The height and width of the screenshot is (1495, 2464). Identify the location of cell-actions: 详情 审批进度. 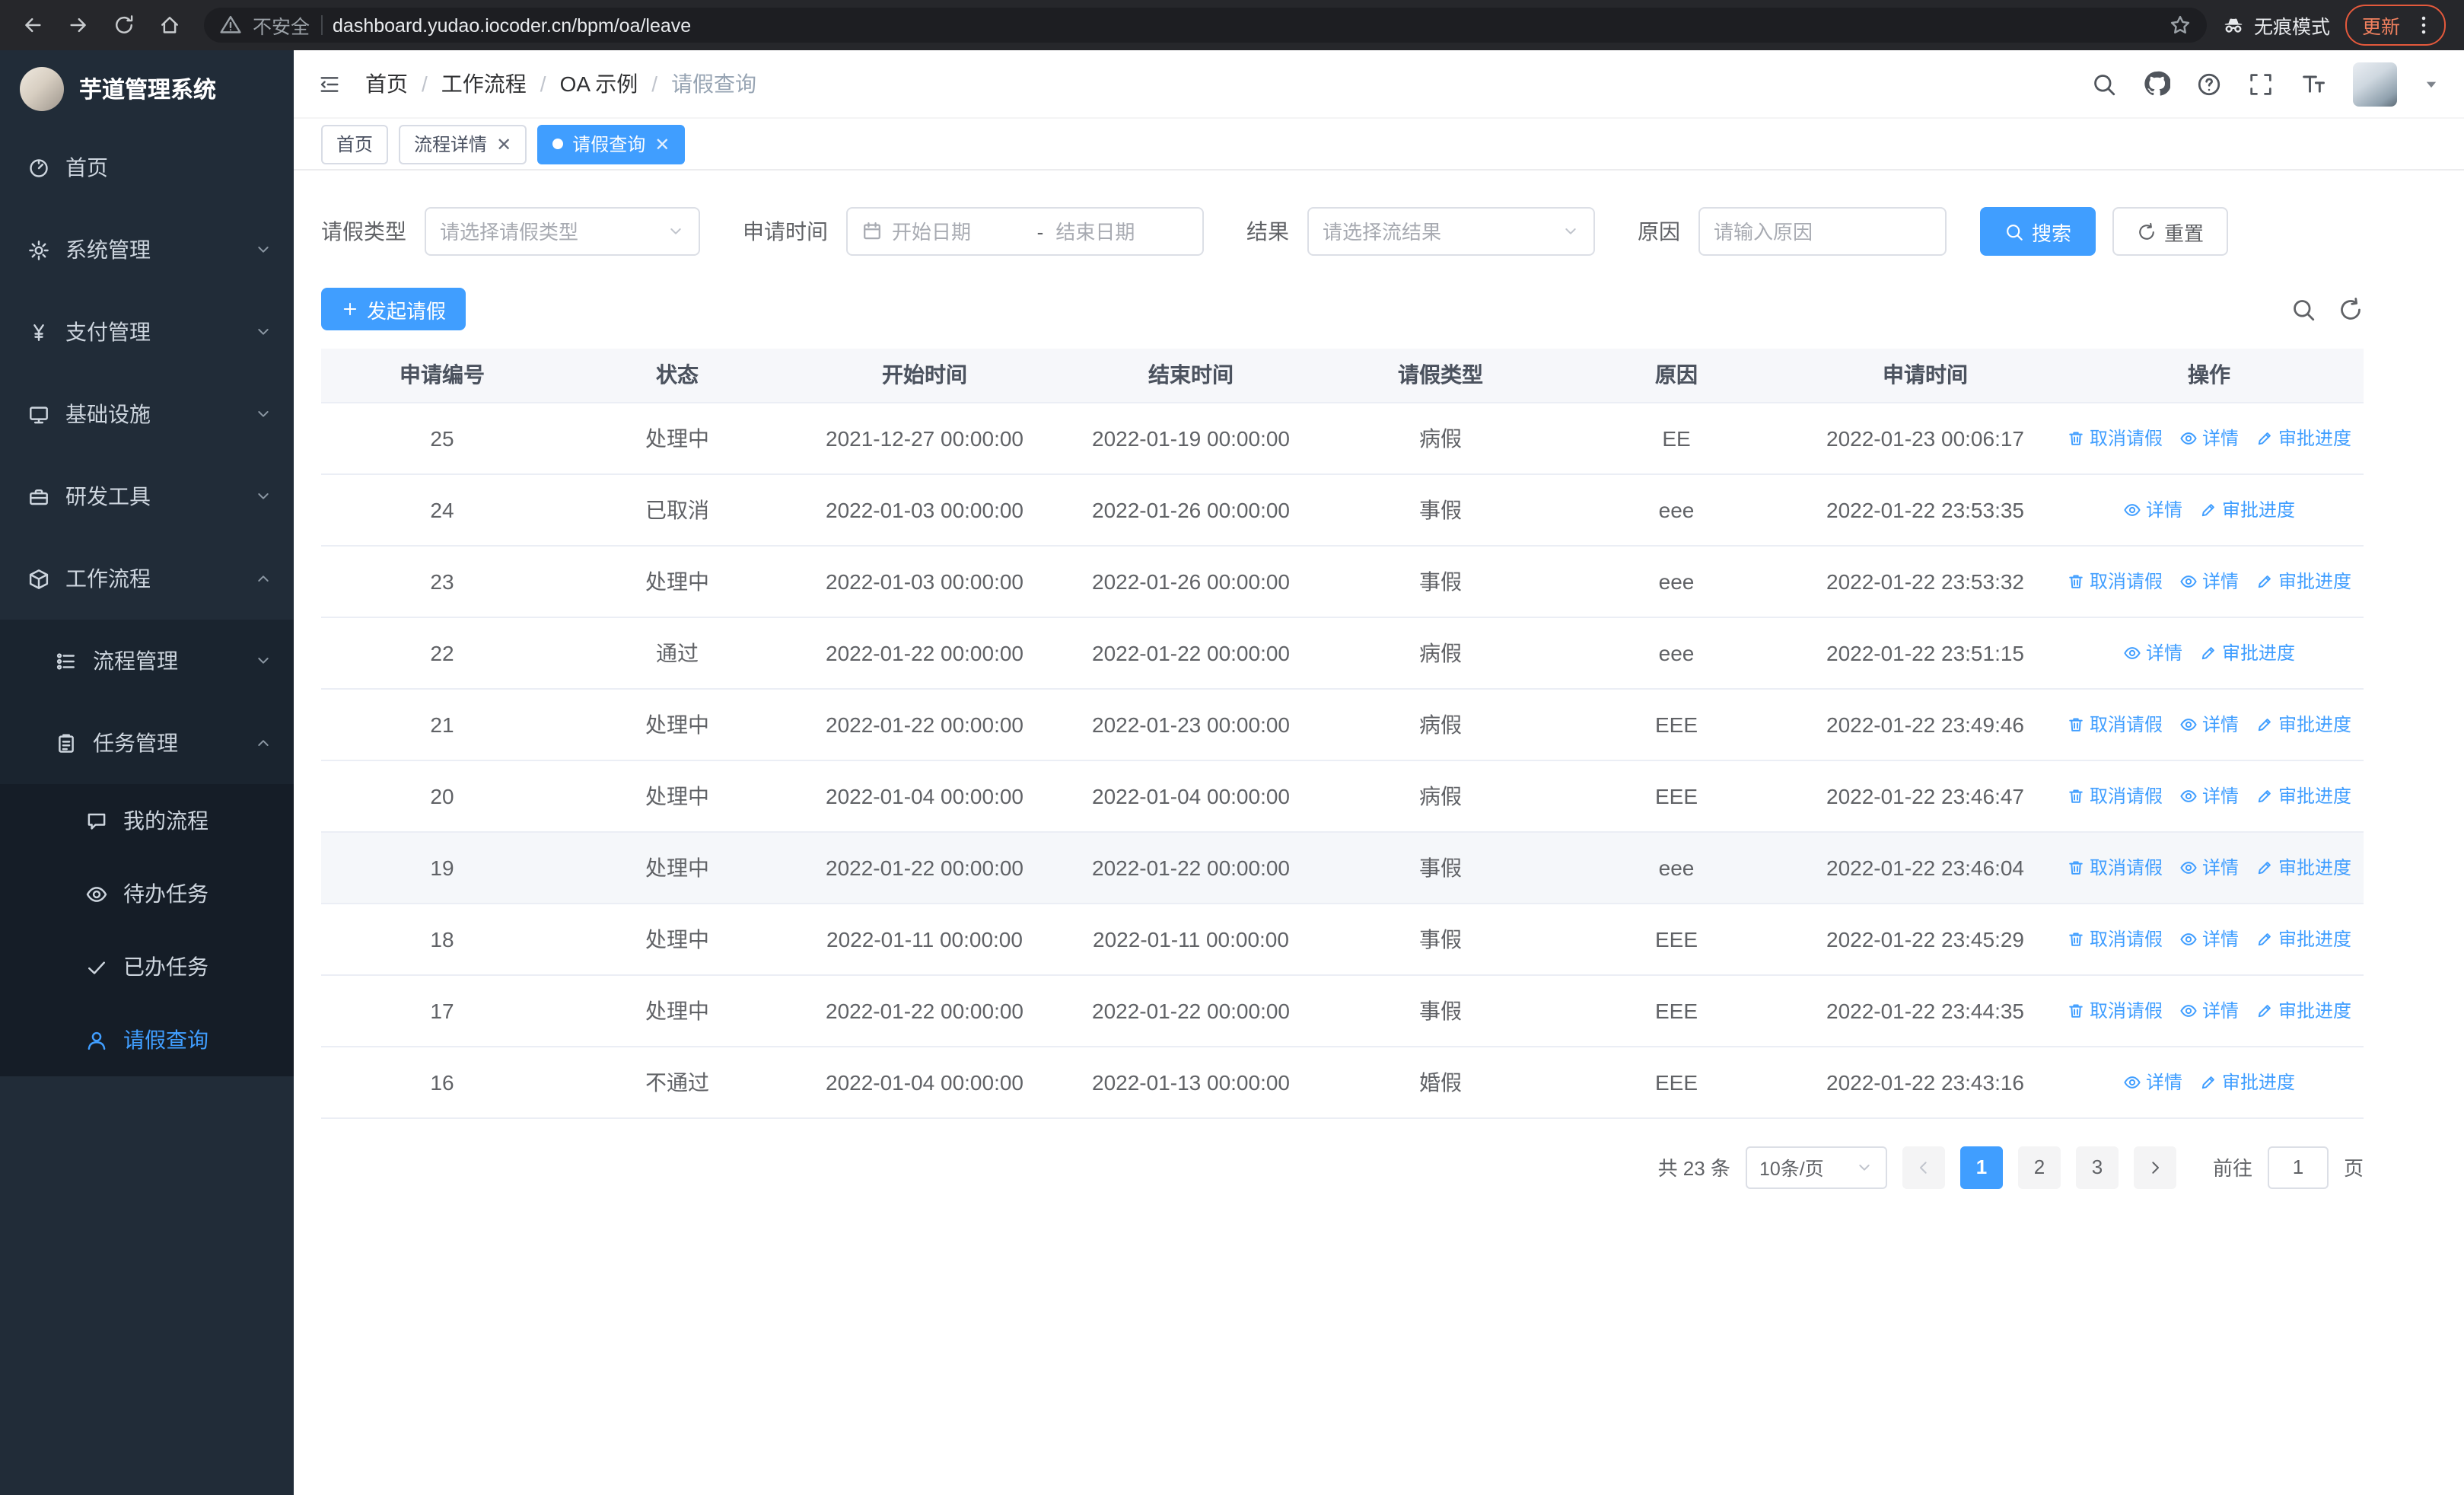
(2209, 510).